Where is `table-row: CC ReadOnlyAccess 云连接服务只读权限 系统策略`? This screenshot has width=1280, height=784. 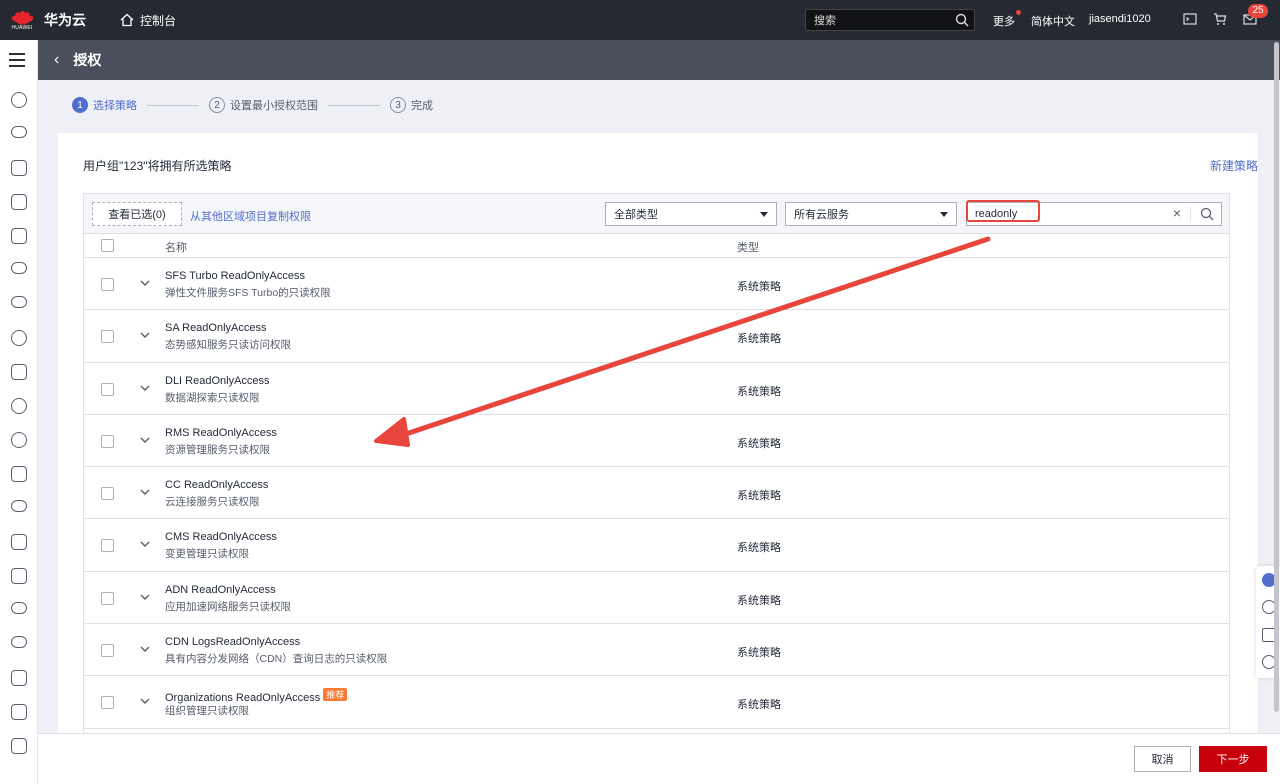 table-row: CC ReadOnlyAccess 云连接服务只读权限 系统策略 is located at coordinates (656, 493).